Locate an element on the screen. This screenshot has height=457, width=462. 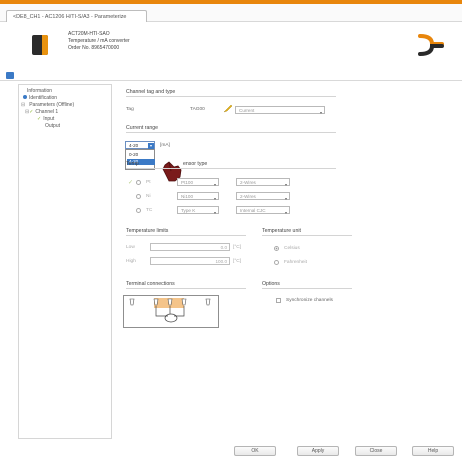
expand-icon: ⊟ is located at coordinates (23, 105).